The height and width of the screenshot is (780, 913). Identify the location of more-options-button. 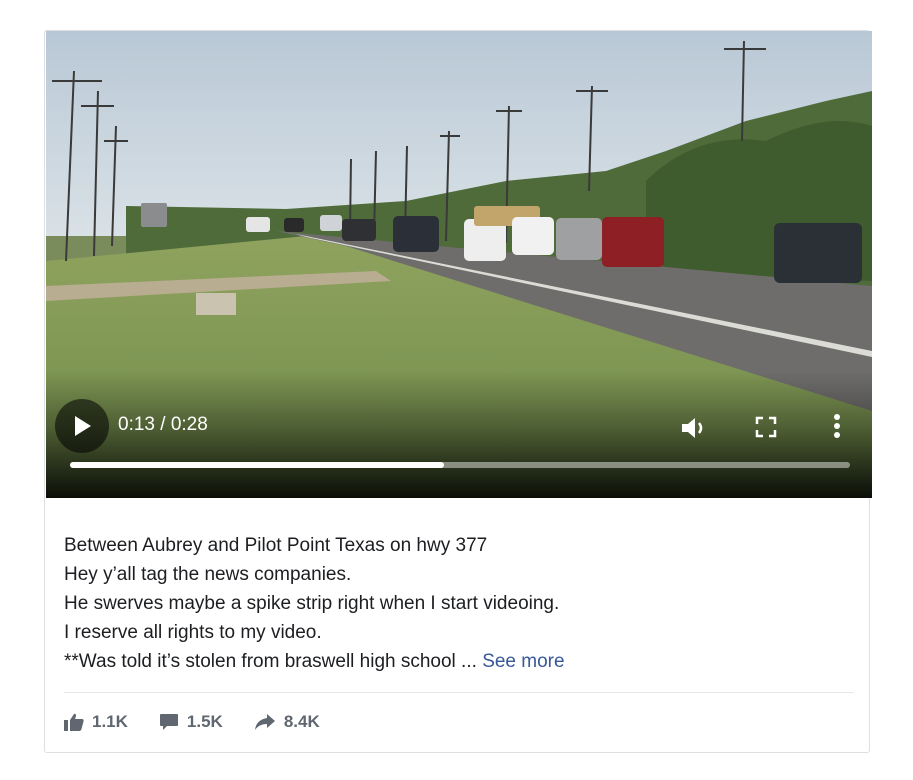
(837, 428).